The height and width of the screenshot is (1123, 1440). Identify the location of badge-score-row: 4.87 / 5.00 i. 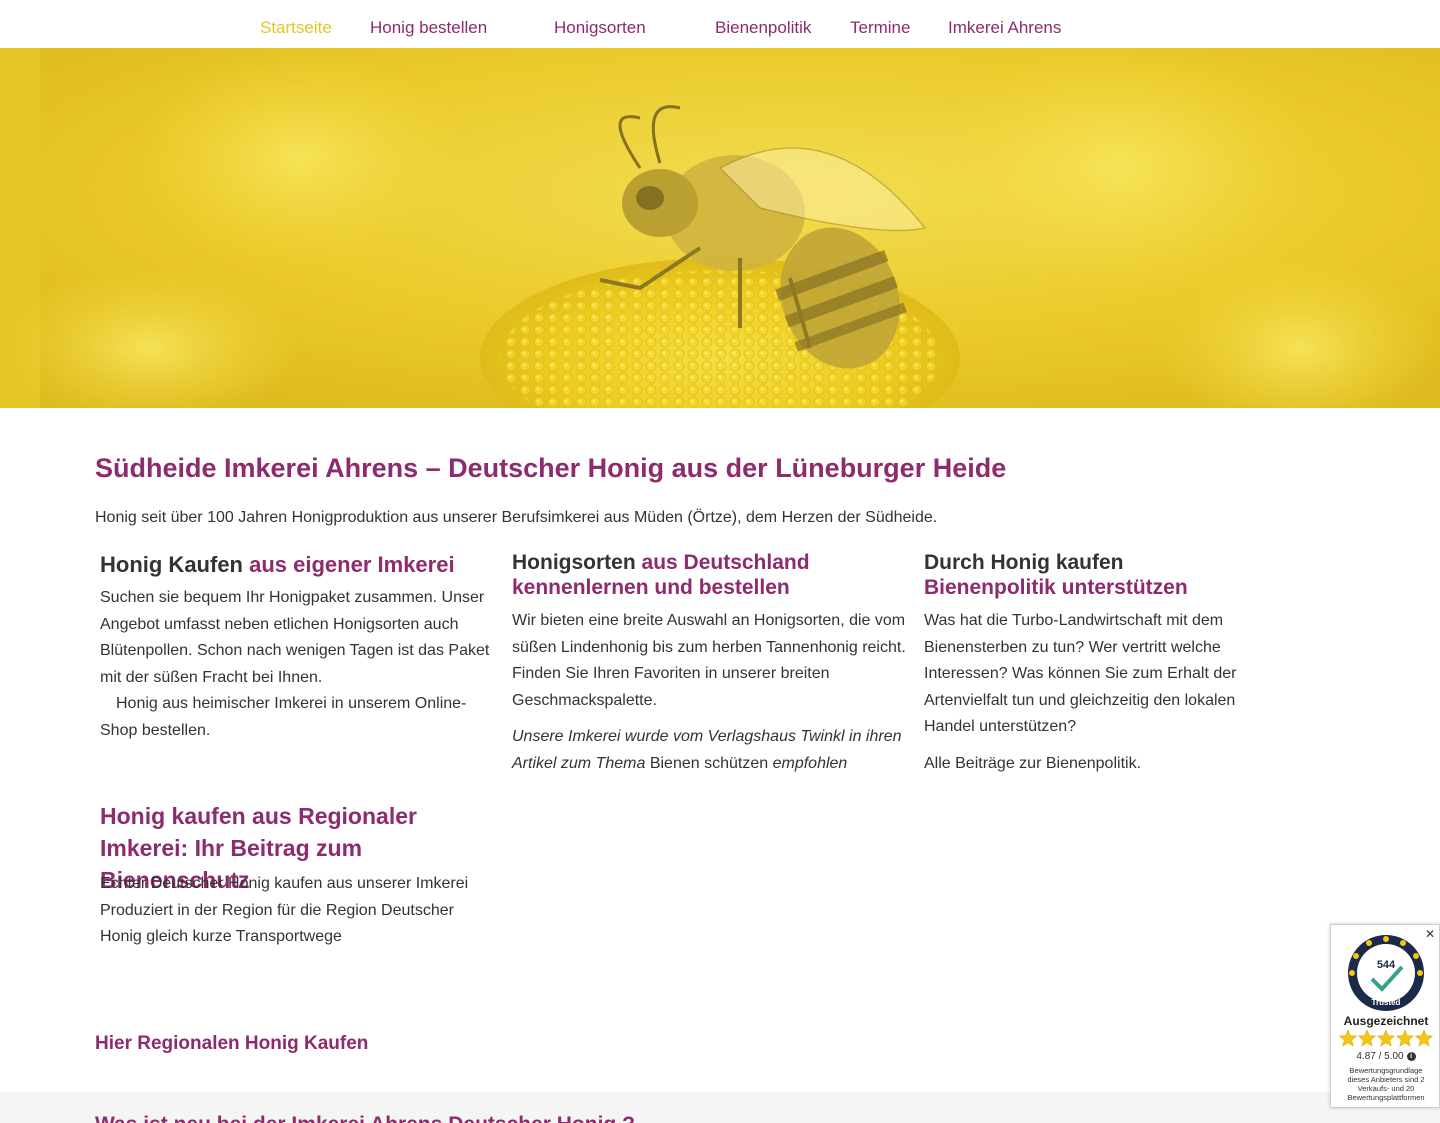
(1385, 1056).